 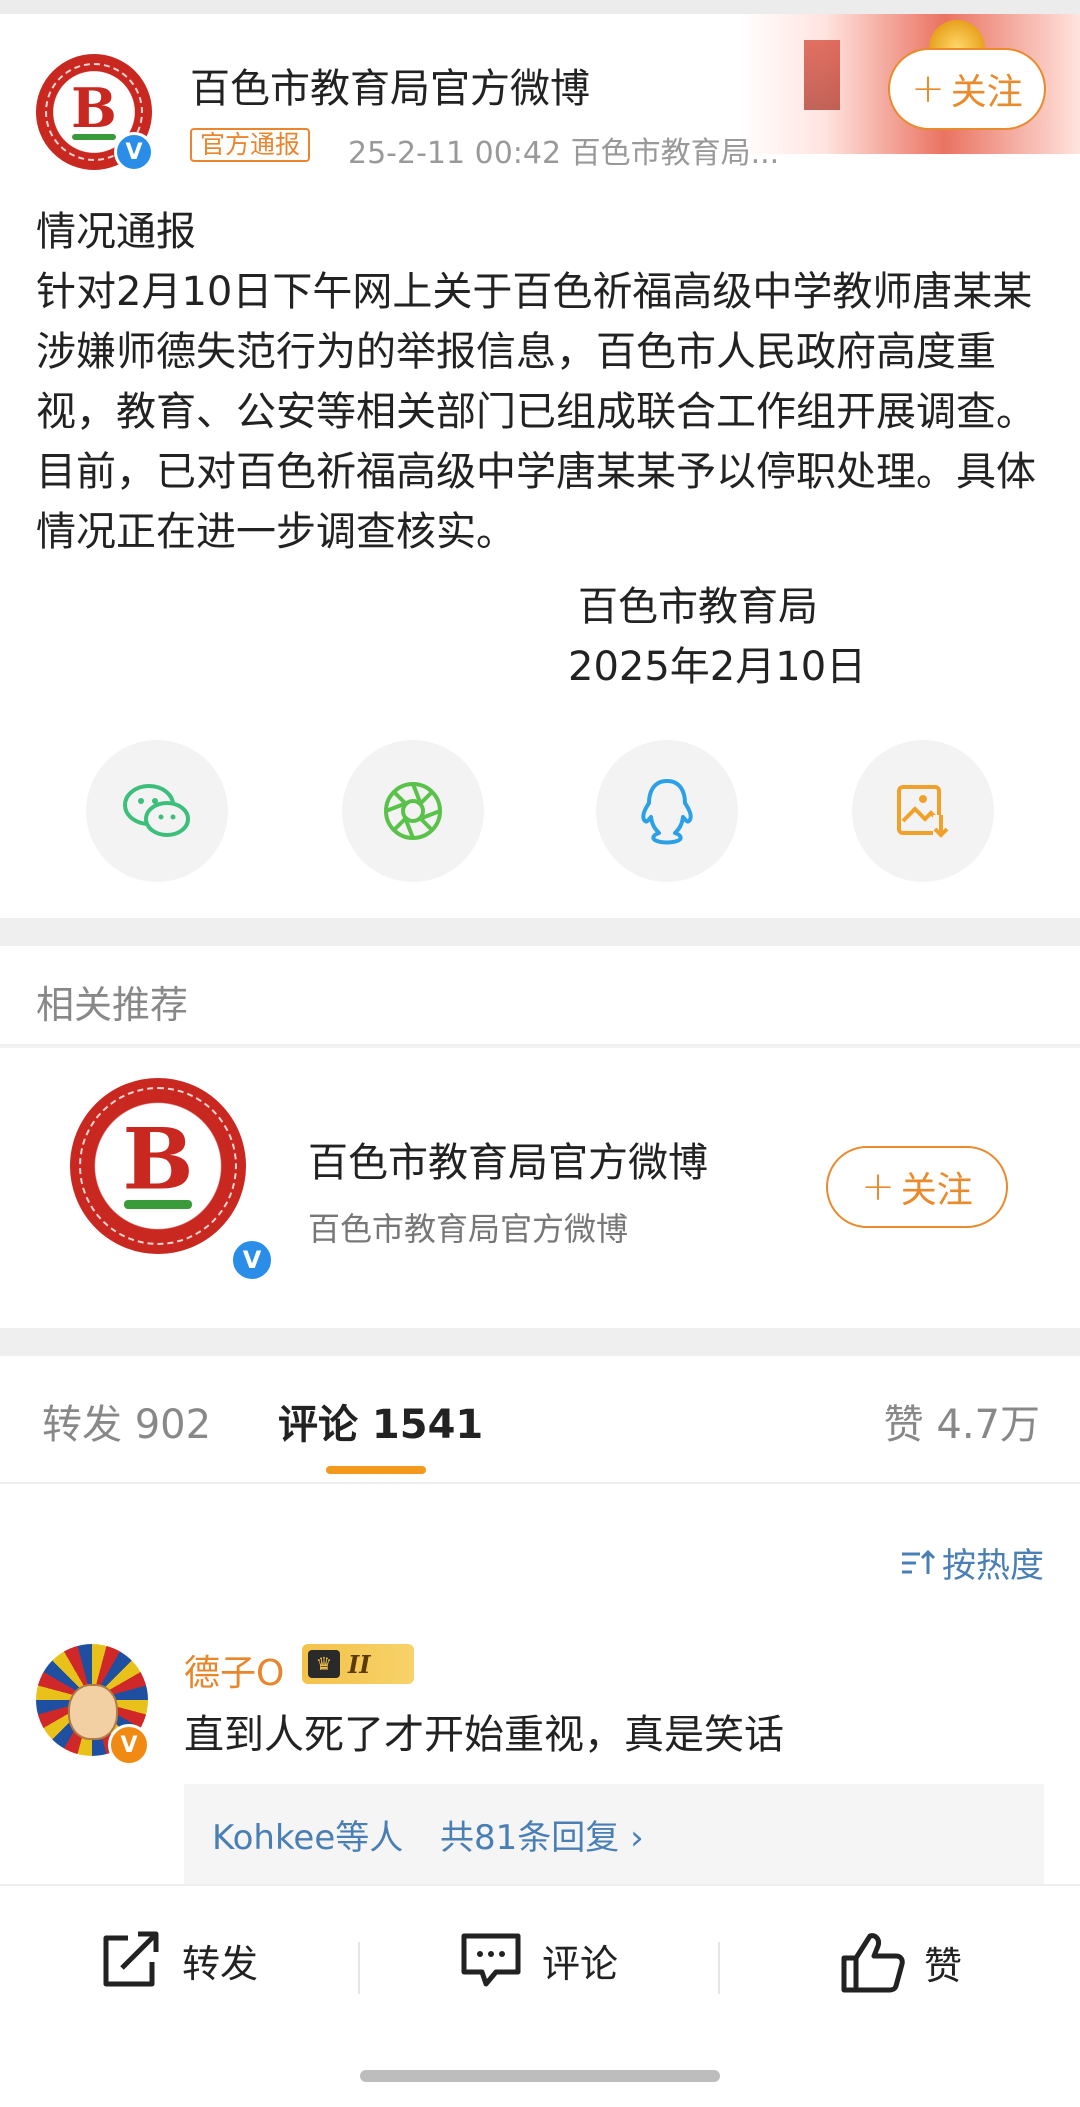 I want to click on share-moments-button, so click(x=413, y=811).